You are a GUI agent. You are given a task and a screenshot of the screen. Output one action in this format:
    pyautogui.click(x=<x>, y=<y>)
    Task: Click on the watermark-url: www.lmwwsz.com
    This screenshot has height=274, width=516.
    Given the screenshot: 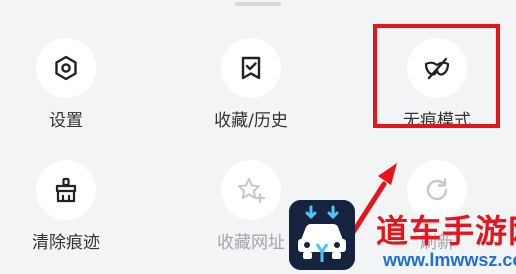 What is the action you would take?
    pyautogui.click(x=449, y=260)
    